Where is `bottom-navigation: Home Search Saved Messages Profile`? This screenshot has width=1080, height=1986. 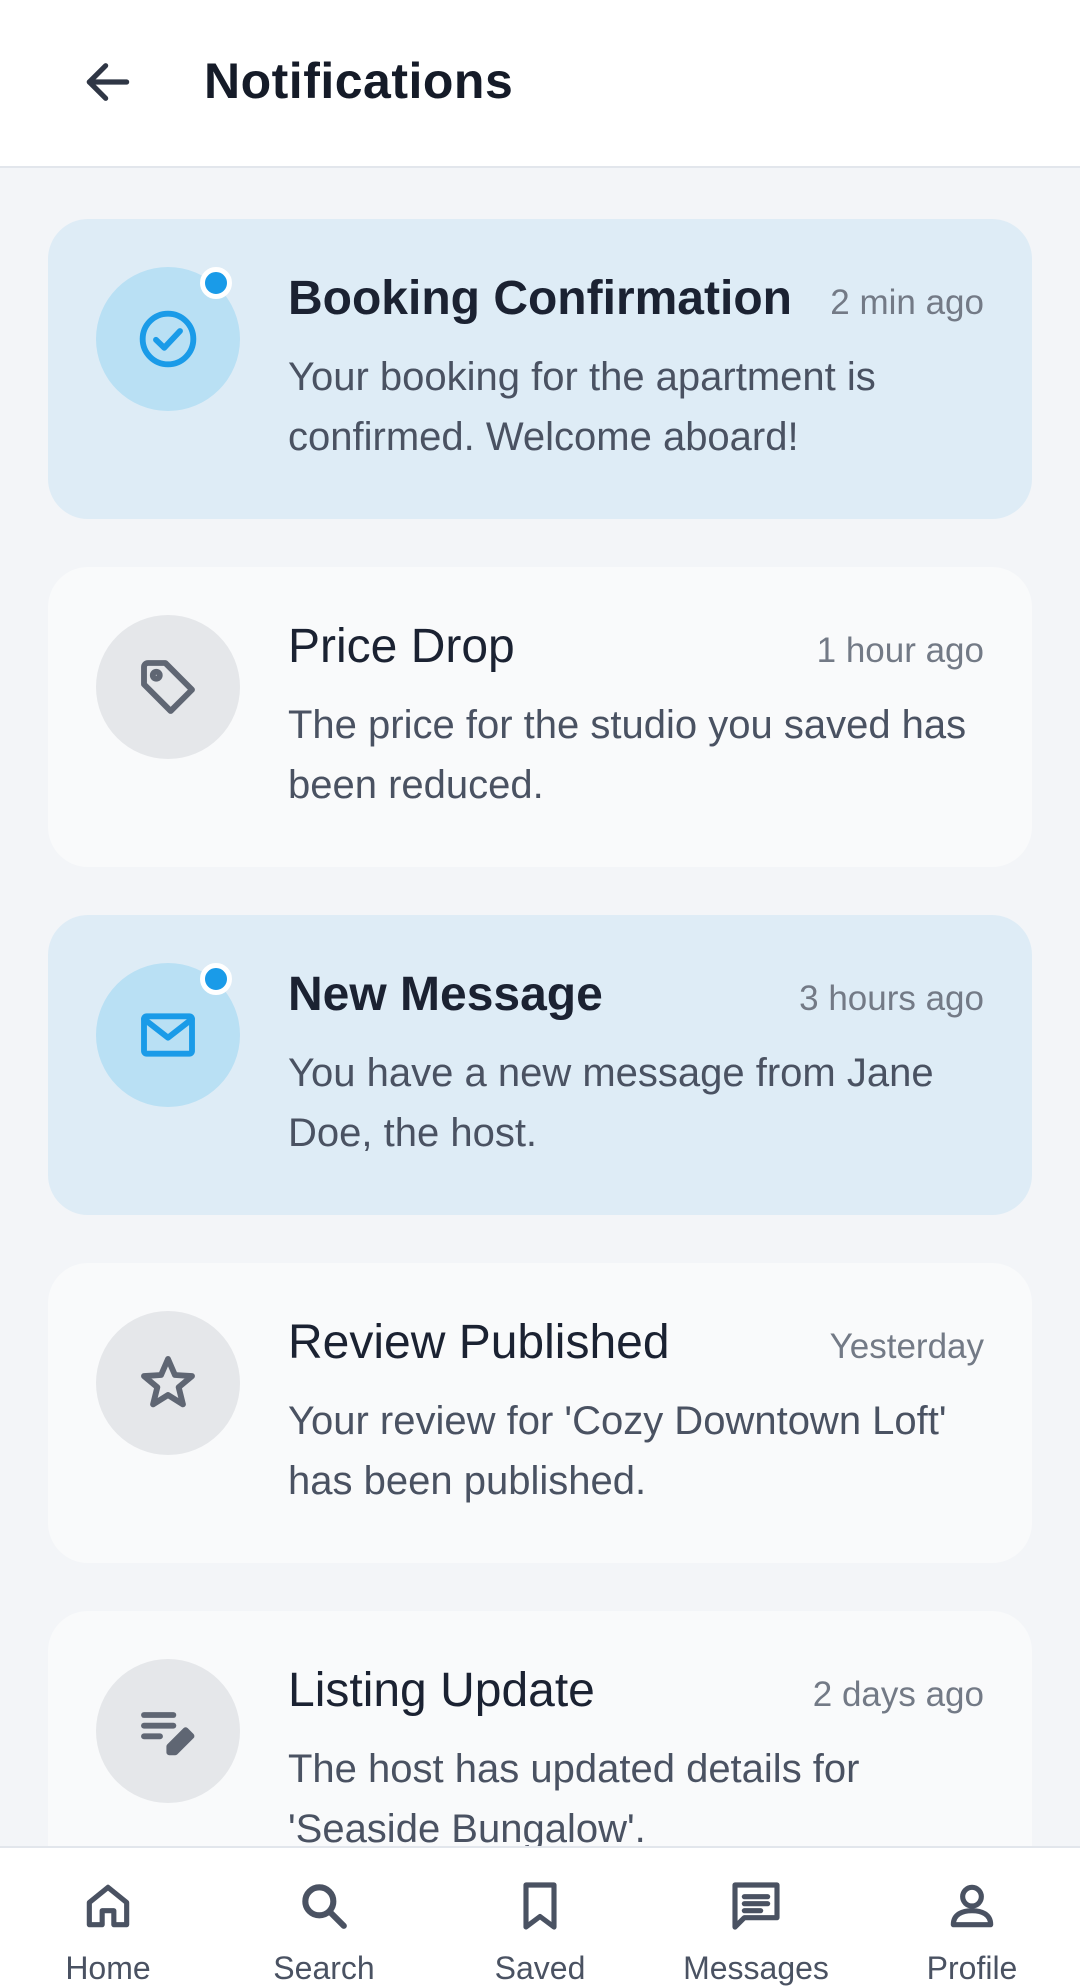
bottom-navigation: Home Search Saved Messages Profile is located at coordinates (540, 1916).